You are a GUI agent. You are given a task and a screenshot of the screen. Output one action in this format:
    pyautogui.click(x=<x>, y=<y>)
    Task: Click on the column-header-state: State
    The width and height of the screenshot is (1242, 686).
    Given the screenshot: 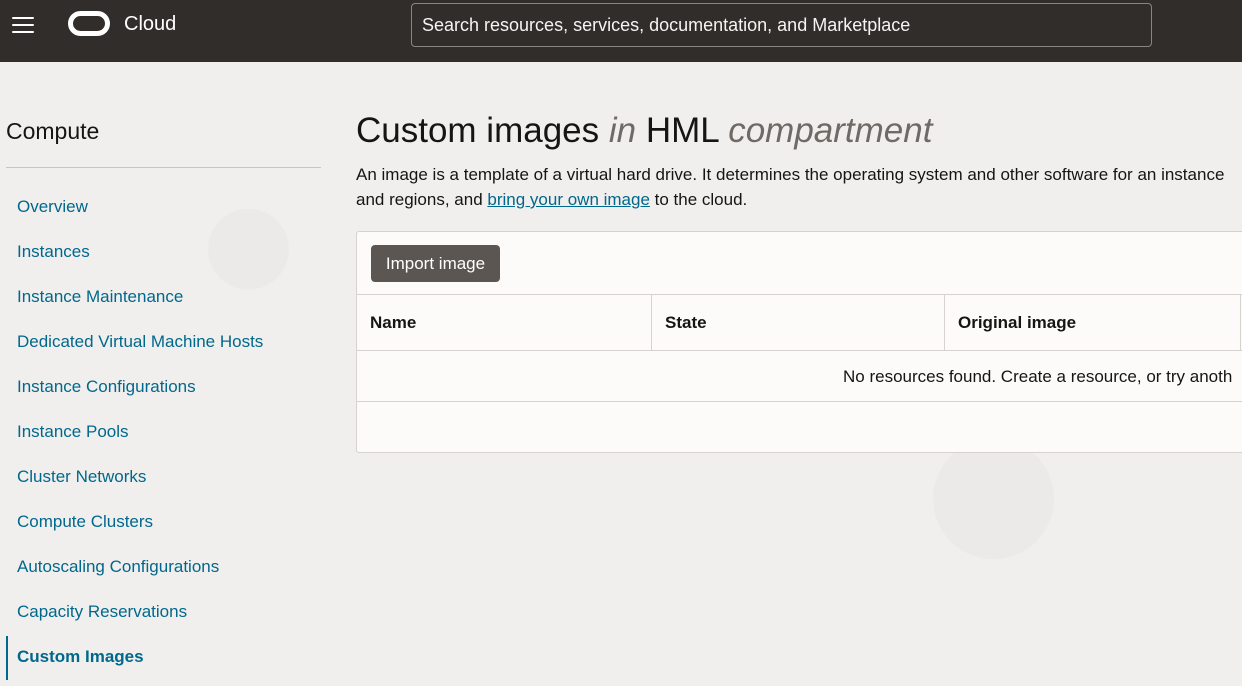 What is the action you would take?
    pyautogui.click(x=798, y=322)
    